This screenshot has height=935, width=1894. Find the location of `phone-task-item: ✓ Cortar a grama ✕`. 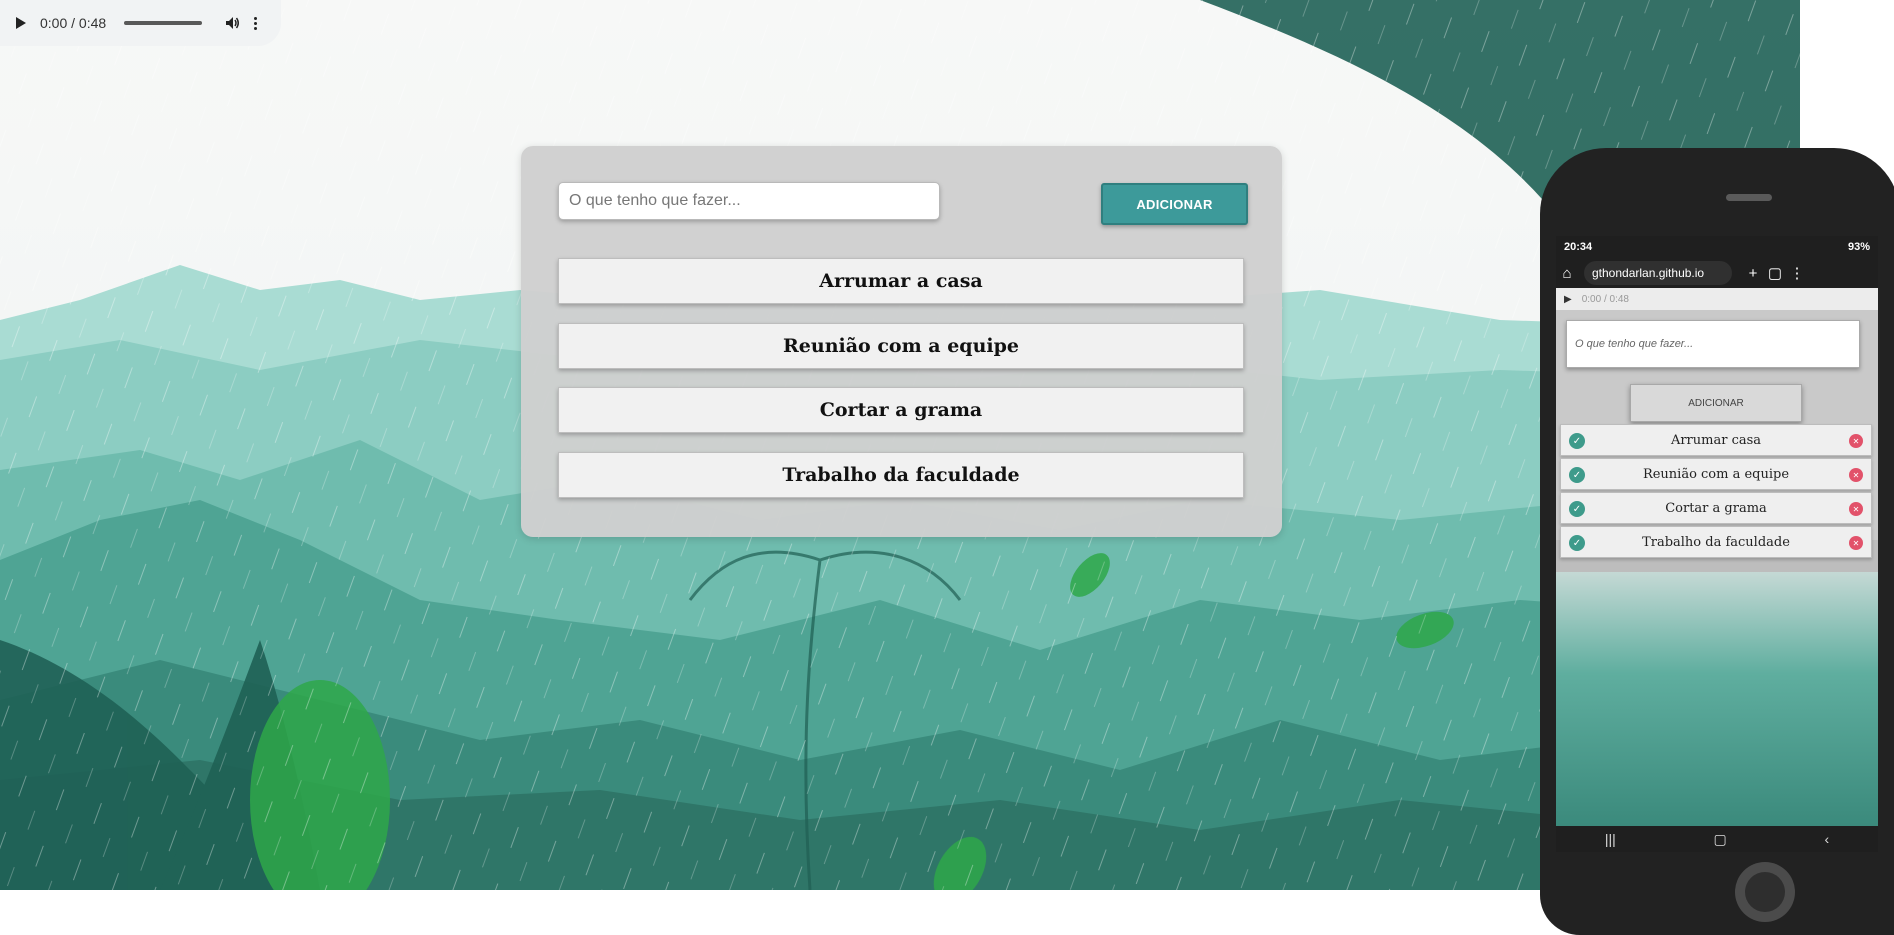

phone-task-item: ✓ Cortar a grama ✕ is located at coordinates (1716, 508).